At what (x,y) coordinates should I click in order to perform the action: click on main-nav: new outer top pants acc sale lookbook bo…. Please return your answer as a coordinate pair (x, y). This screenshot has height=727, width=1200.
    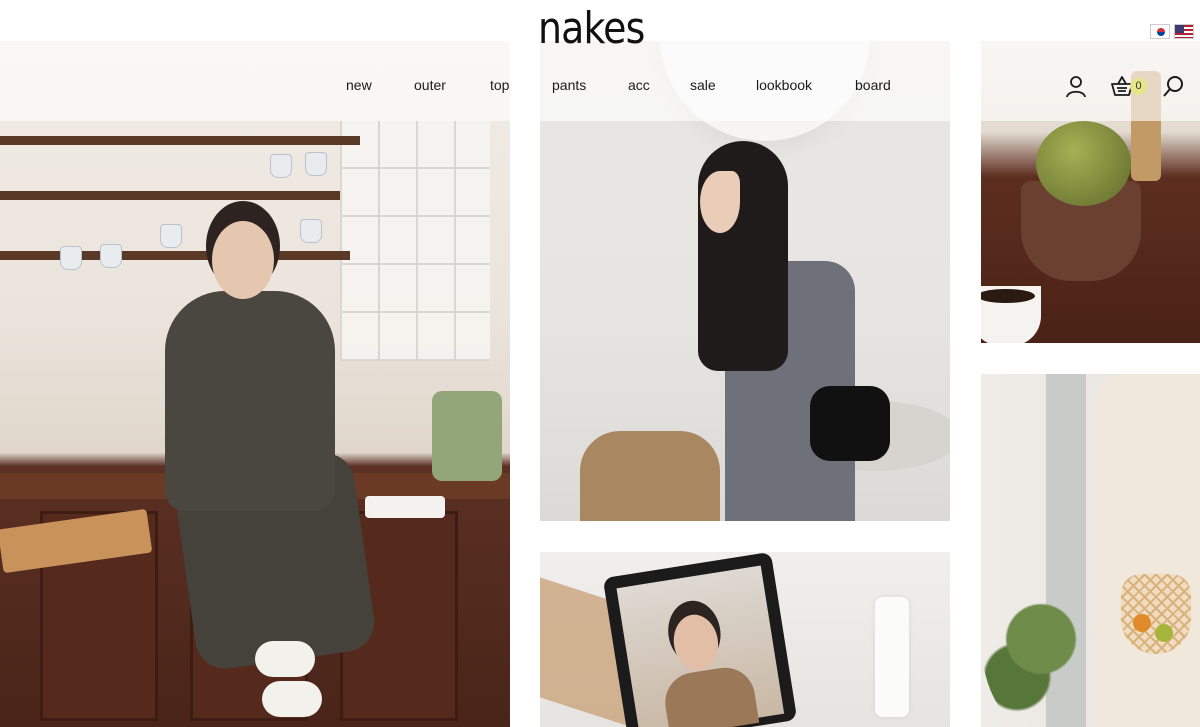
    Looking at the image, I should click on (600, 87).